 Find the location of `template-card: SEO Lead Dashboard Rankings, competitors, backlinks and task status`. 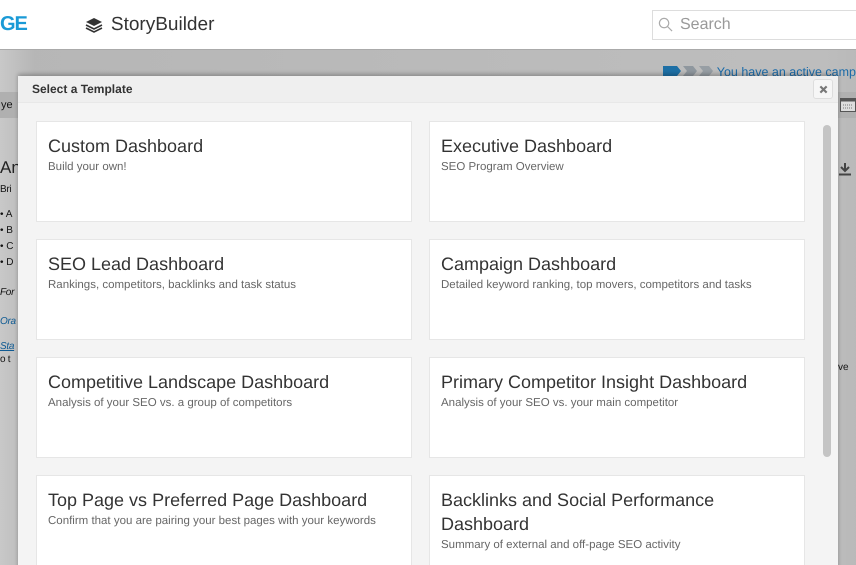

template-card: SEO Lead Dashboard Rankings, competitors, backlinks and task status is located at coordinates (224, 289).